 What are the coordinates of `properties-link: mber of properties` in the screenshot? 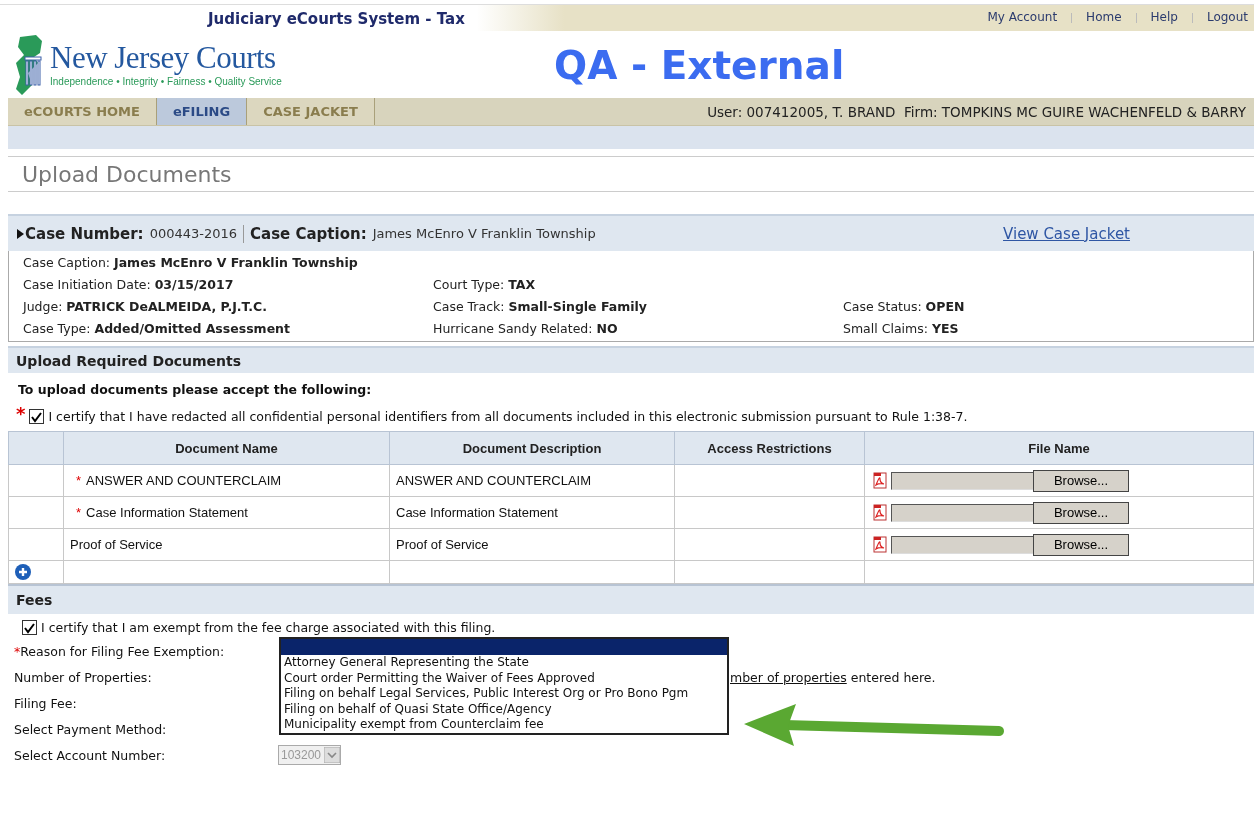 It's located at (788, 677).